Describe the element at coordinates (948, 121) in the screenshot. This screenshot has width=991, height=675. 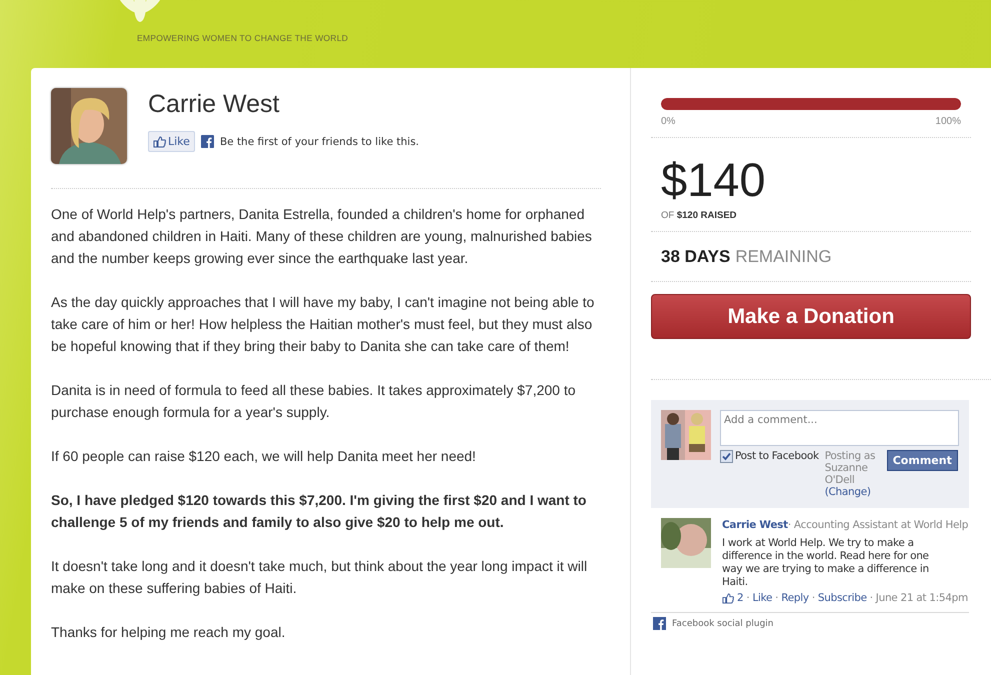
I see `progress-max-label: 100%` at that location.